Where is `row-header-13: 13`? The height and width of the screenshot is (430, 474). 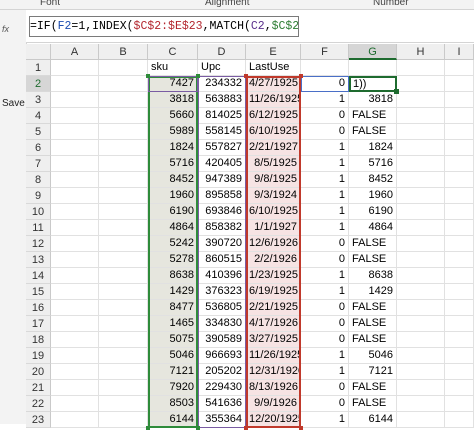
row-header-13: 13 is located at coordinates (38, 260).